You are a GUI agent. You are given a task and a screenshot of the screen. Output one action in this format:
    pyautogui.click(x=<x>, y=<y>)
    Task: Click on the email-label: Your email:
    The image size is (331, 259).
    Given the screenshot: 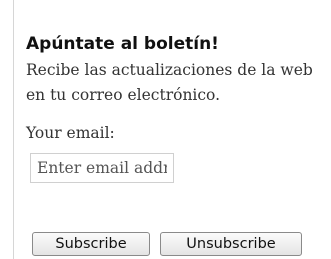 What is the action you would take?
    pyautogui.click(x=70, y=133)
    